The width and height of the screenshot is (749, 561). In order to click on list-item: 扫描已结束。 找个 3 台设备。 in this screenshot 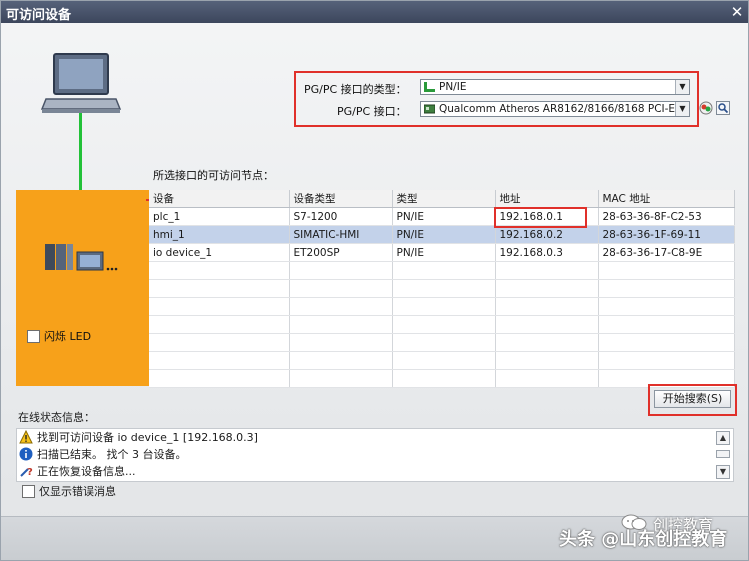, I will do `click(103, 455)`.